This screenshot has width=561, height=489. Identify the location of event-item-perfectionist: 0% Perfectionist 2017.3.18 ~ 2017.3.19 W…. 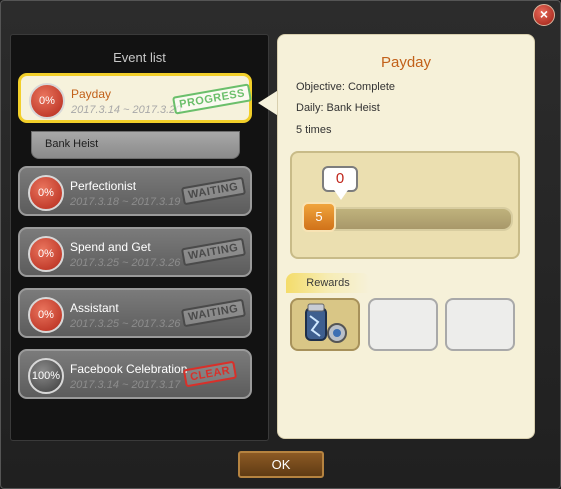
(135, 191).